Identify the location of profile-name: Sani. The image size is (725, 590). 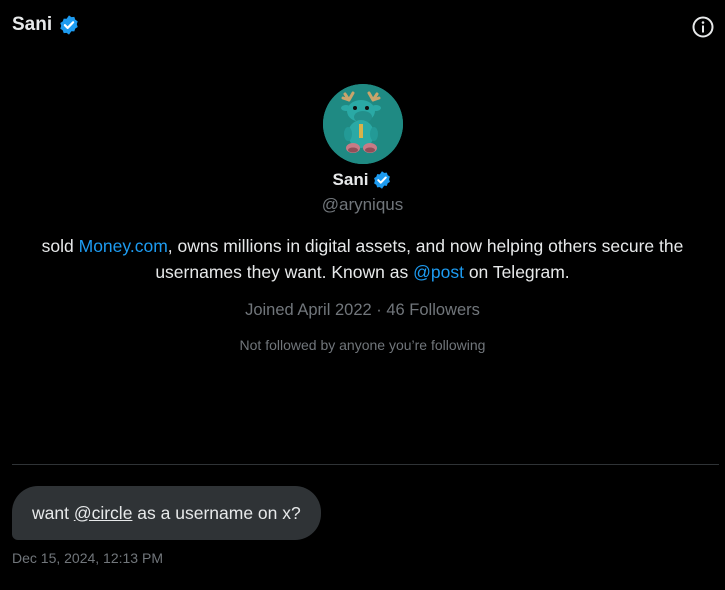
(351, 180).